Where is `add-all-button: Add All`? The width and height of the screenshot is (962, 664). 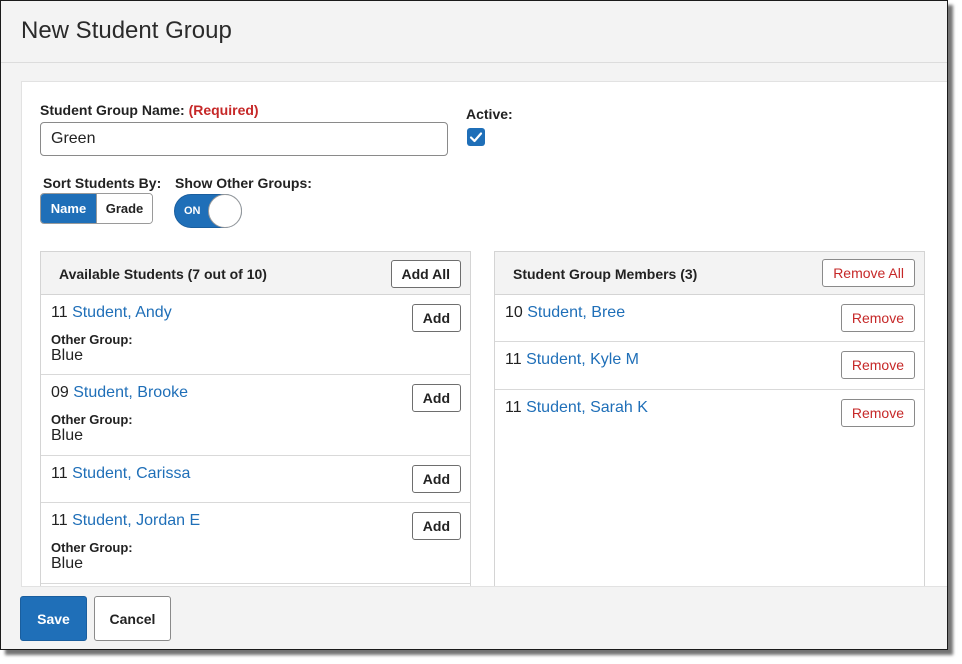 add-all-button: Add All is located at coordinates (425, 274).